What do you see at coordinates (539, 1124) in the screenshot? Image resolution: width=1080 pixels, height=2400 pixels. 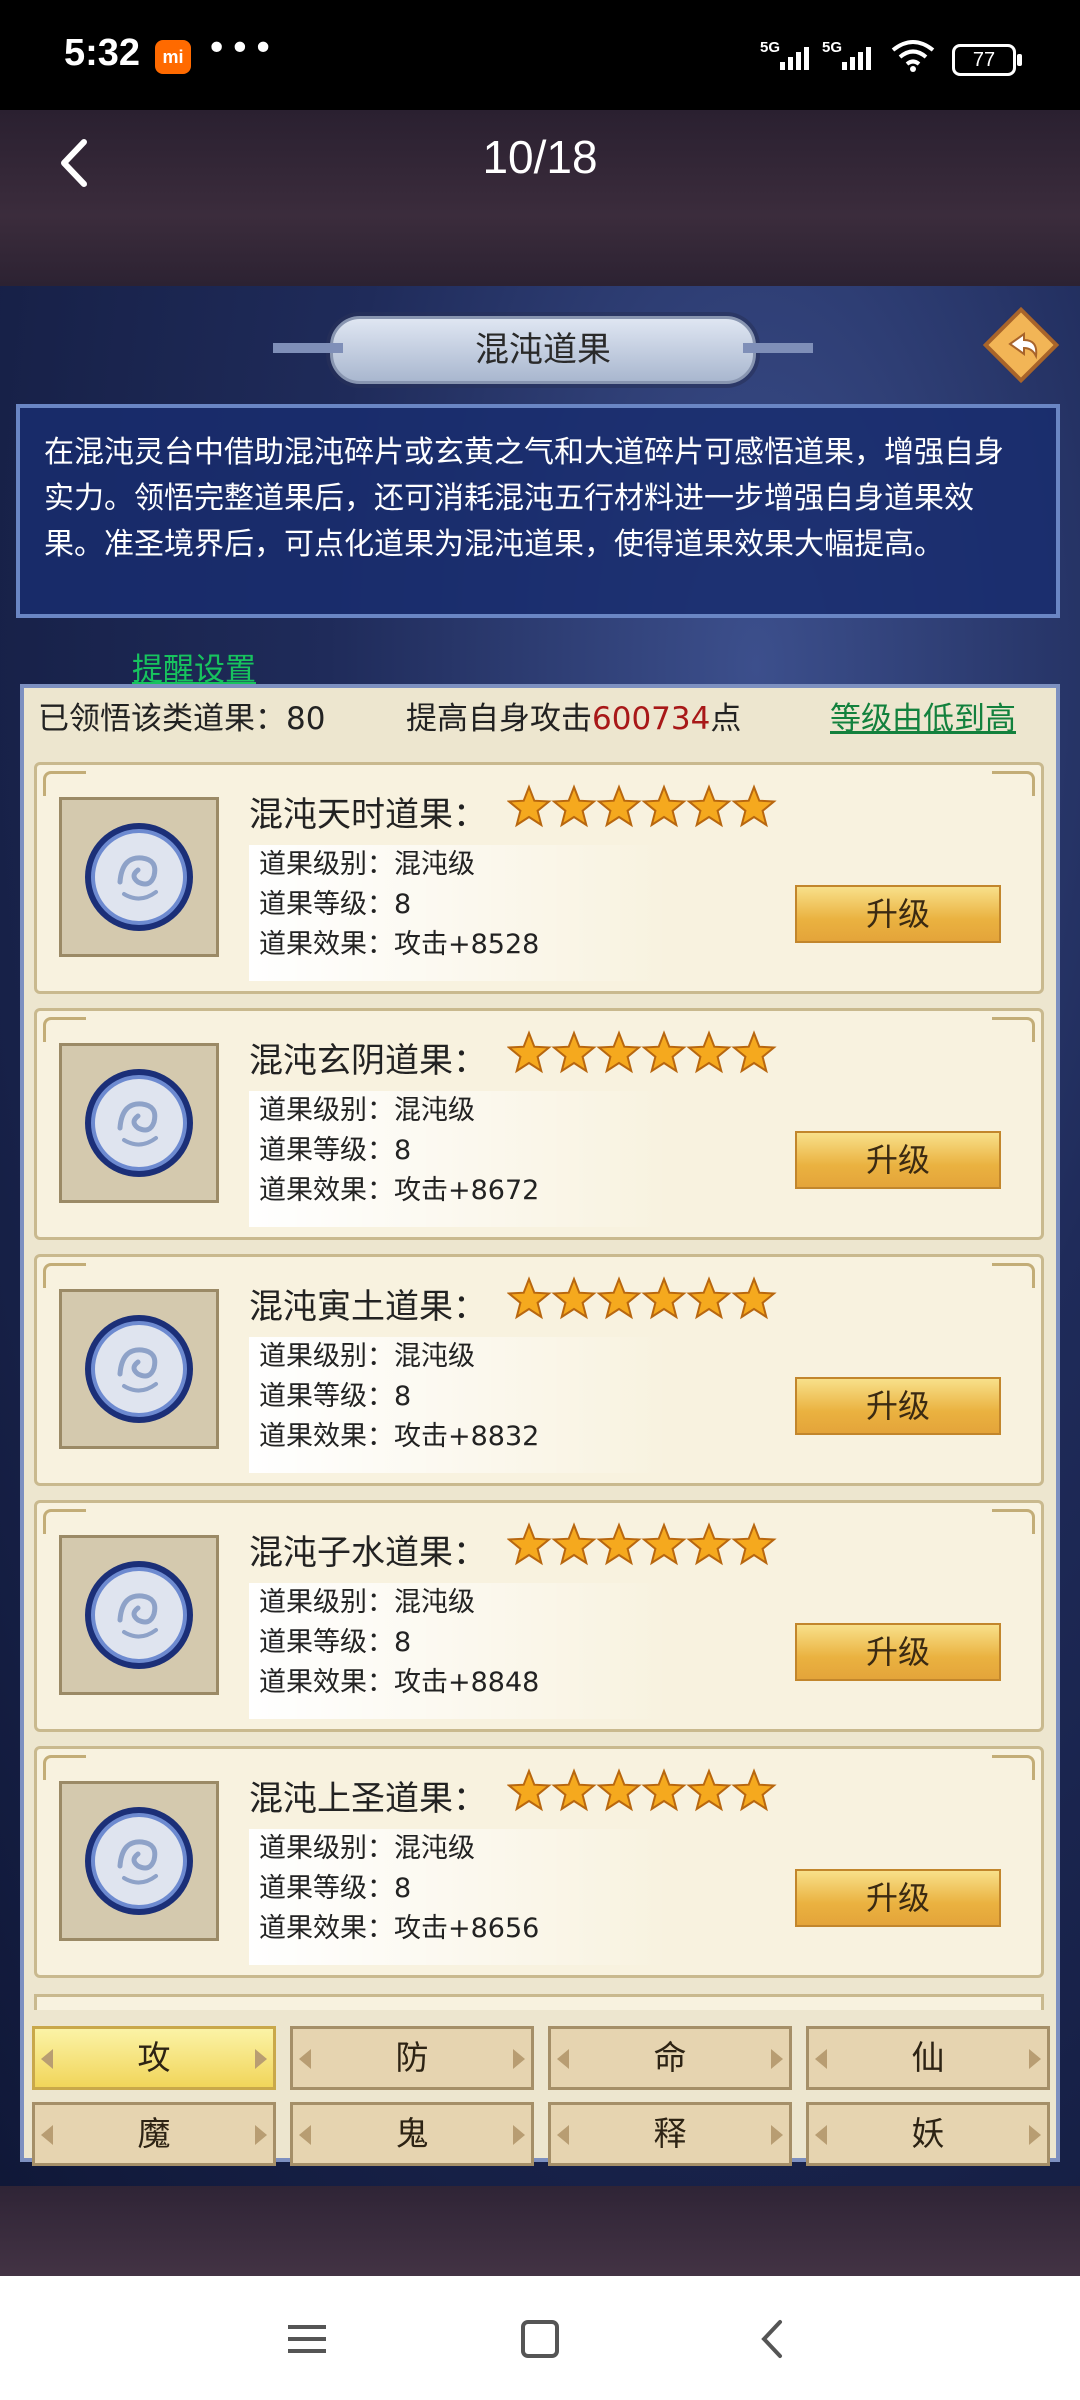 I see `fruit-card: 混沌玄阴道果： 道果级别：混沌级 道果等级：8 道果效果：攻击+8672 升级` at bounding box center [539, 1124].